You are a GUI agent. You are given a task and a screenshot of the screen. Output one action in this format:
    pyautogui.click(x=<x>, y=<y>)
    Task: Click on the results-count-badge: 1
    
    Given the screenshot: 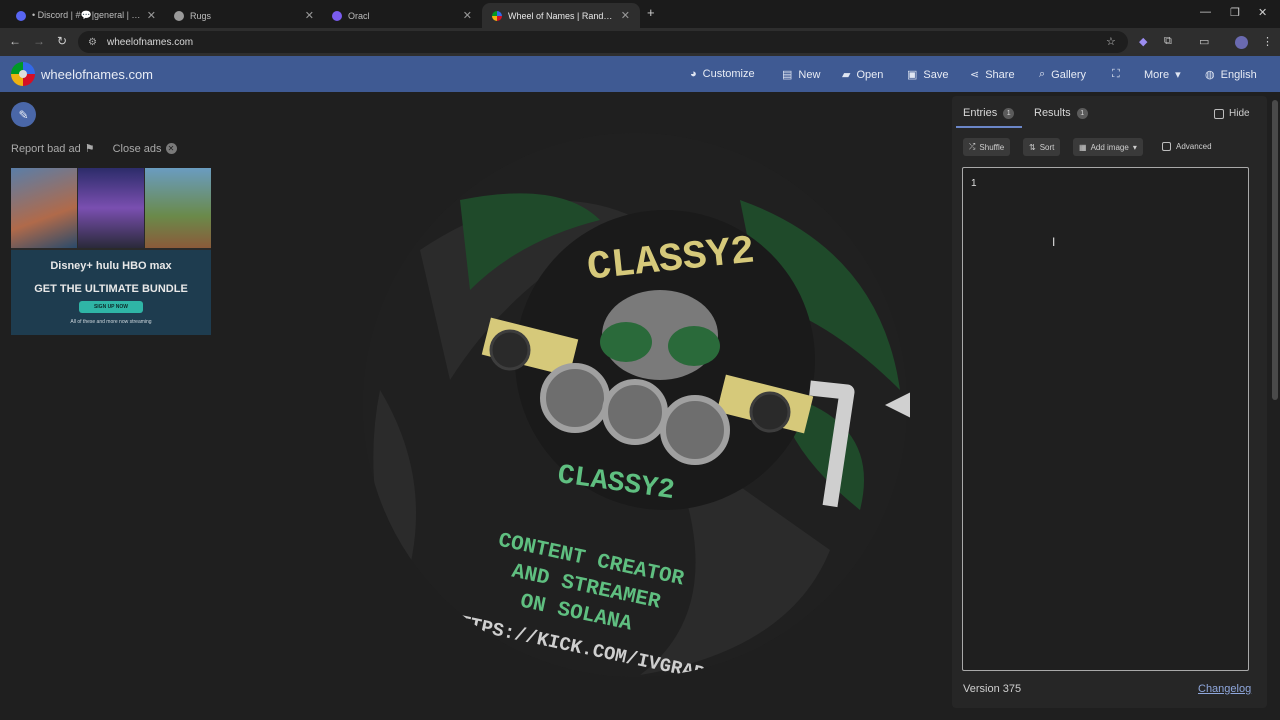 What is the action you would take?
    pyautogui.click(x=1082, y=113)
    